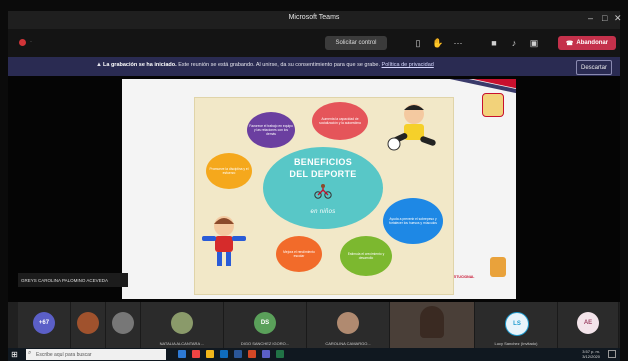 The image size is (628, 361). What do you see at coordinates (356, 43) in the screenshot?
I see `request-control-button: Solicitar control` at bounding box center [356, 43].